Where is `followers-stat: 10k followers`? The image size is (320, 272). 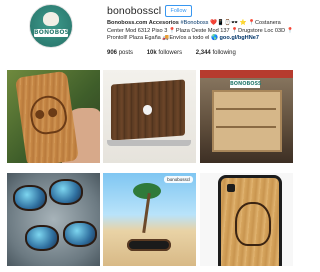 followers-stat: 10k followers is located at coordinates (164, 53).